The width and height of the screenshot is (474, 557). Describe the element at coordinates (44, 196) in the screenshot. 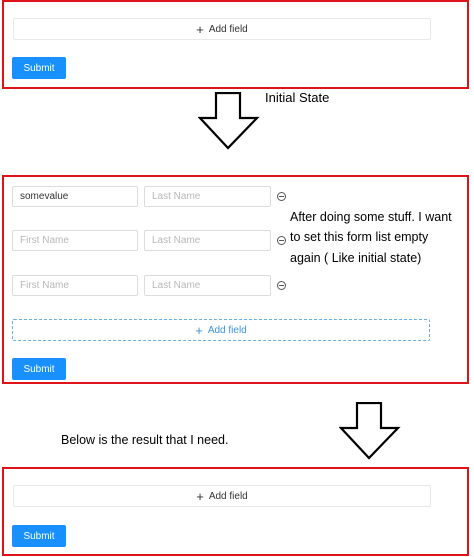

I see `first-name-value: somevalue` at that location.